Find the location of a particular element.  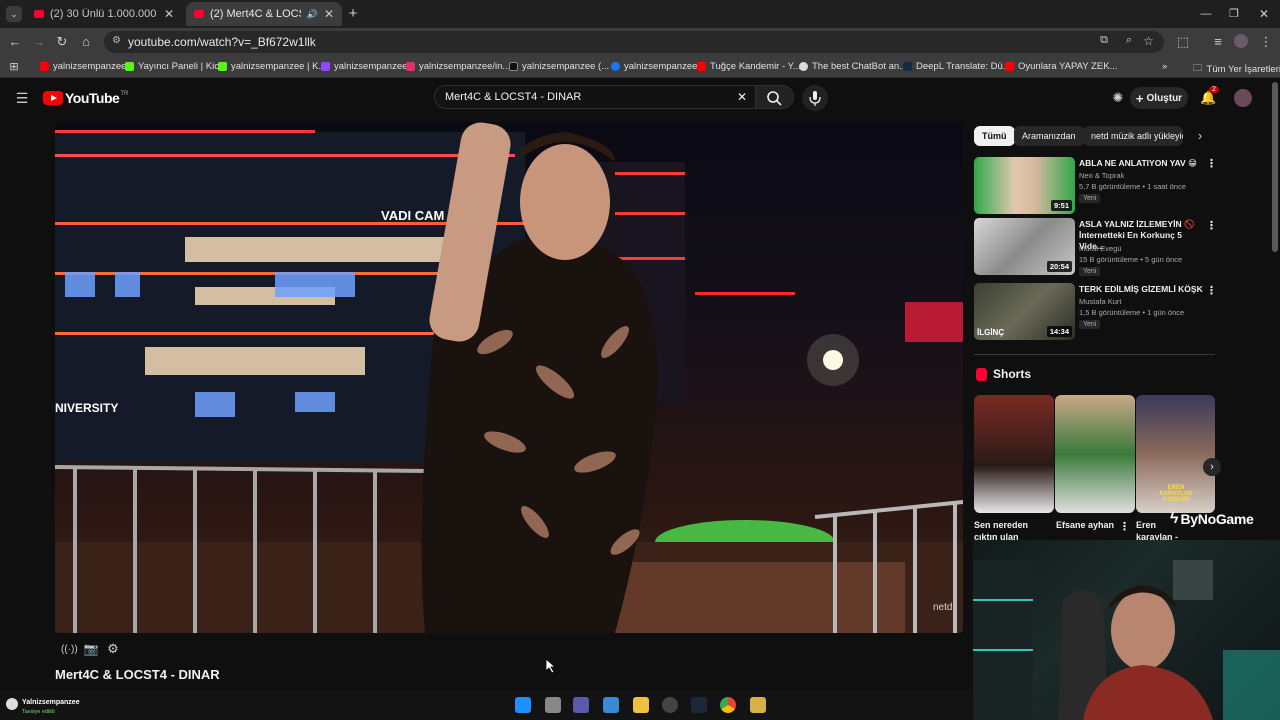

studio-gear-icon: ✺ is located at coordinates (1118, 98).